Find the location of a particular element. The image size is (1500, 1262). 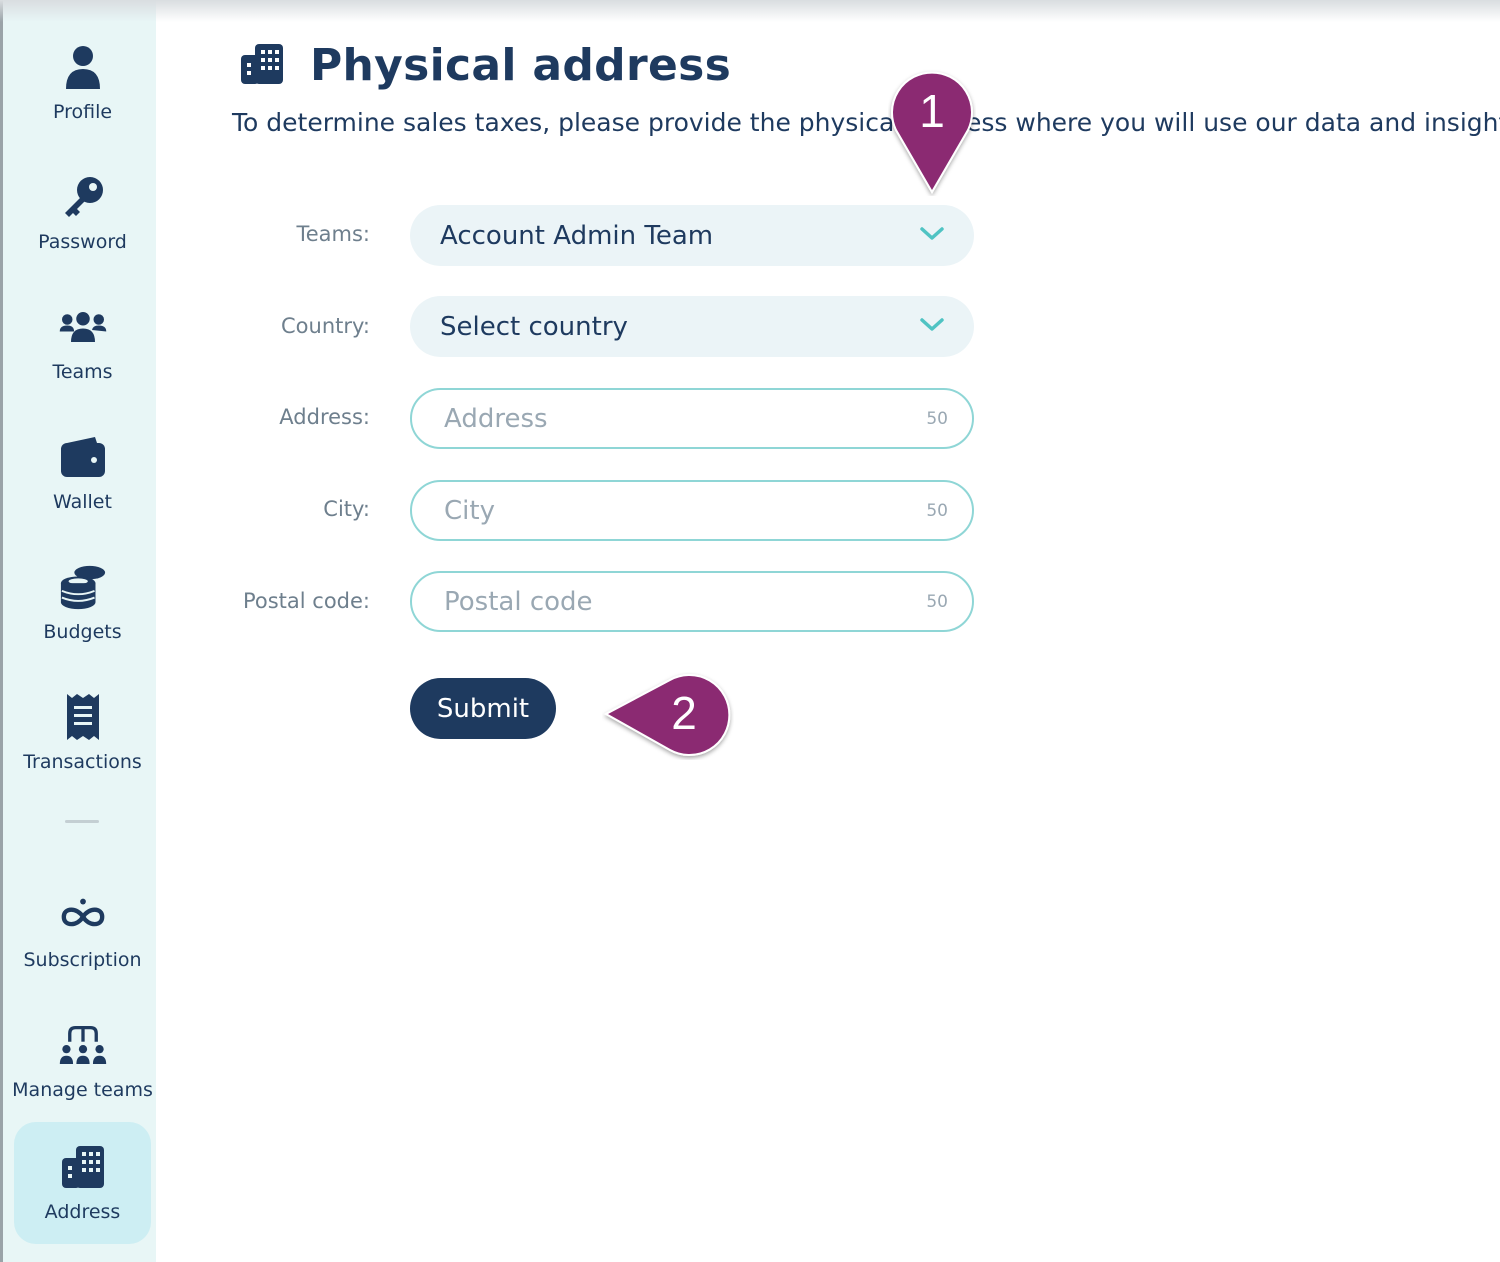

sidebar-item-label: Transactions is located at coordinates (82, 762).